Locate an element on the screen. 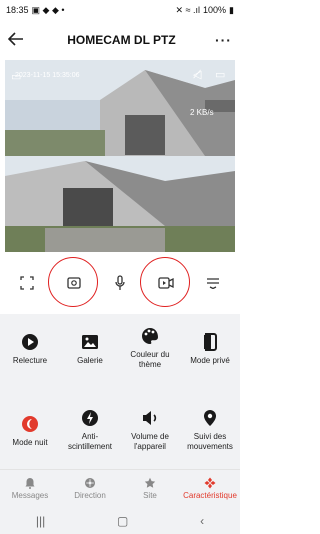 This screenshot has width=320, height=534. feature-label: Couleur du thème is located at coordinates (150, 359).